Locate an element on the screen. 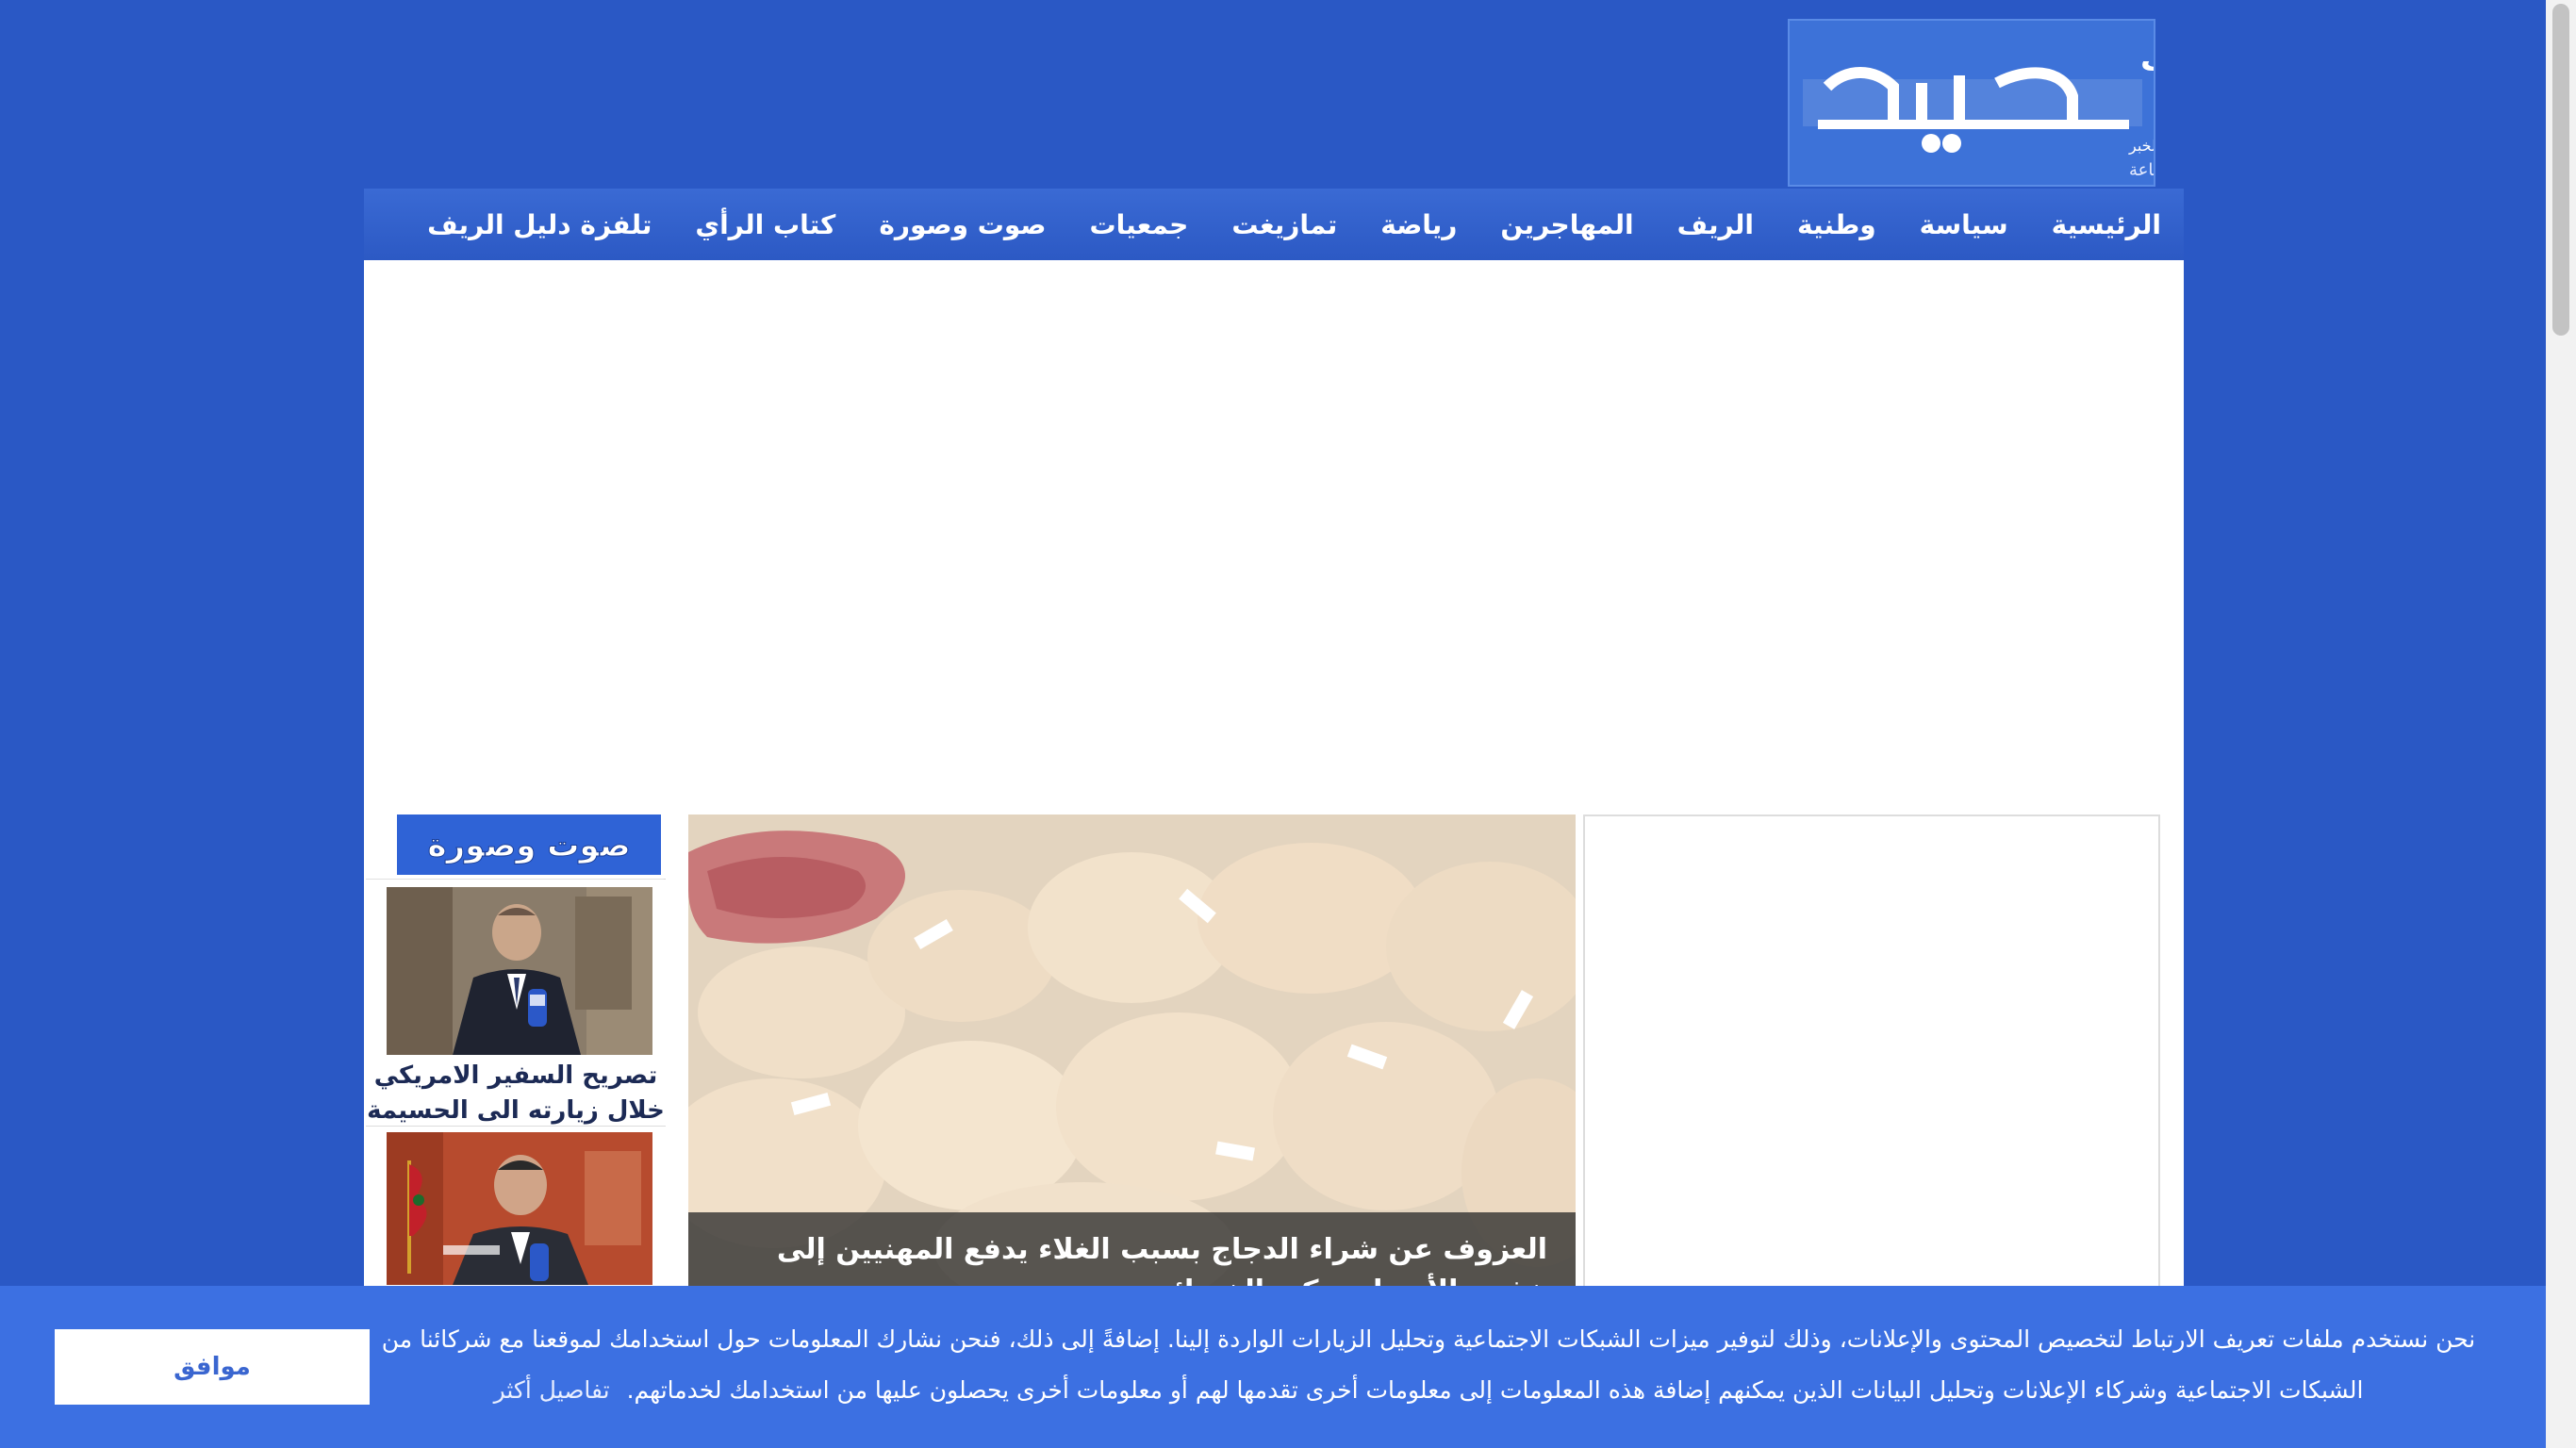 Image resolution: width=2576 pixels, height=1448 pixels. logo-tagline: الموضوعية في نقل الخبر is located at coordinates (2141, 146).